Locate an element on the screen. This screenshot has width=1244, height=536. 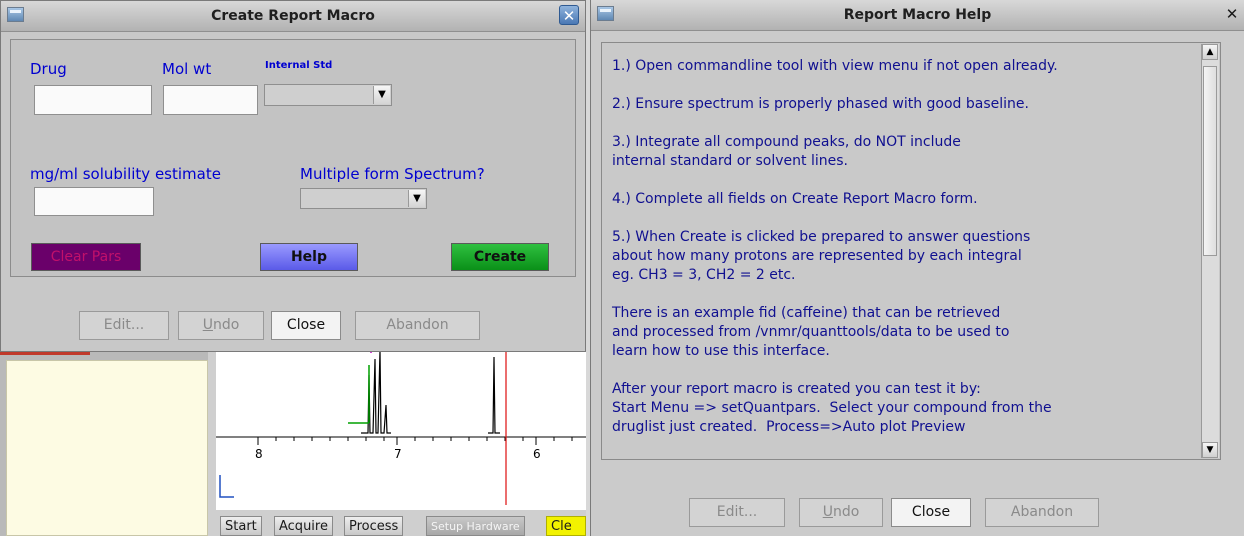
background-parameter-panel is located at coordinates (107, 448).